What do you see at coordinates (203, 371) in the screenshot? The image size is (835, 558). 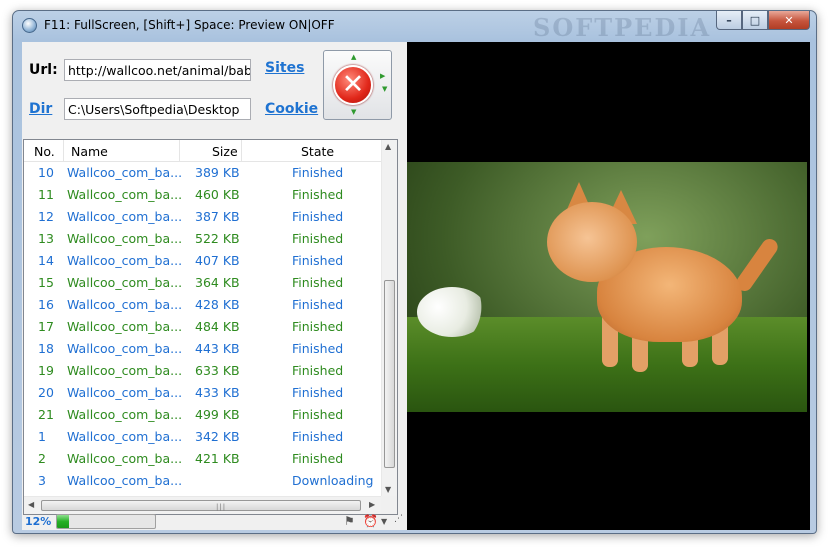 I see `table-row: 19 Wallcoo_com_ba... 633 KB Finished` at bounding box center [203, 371].